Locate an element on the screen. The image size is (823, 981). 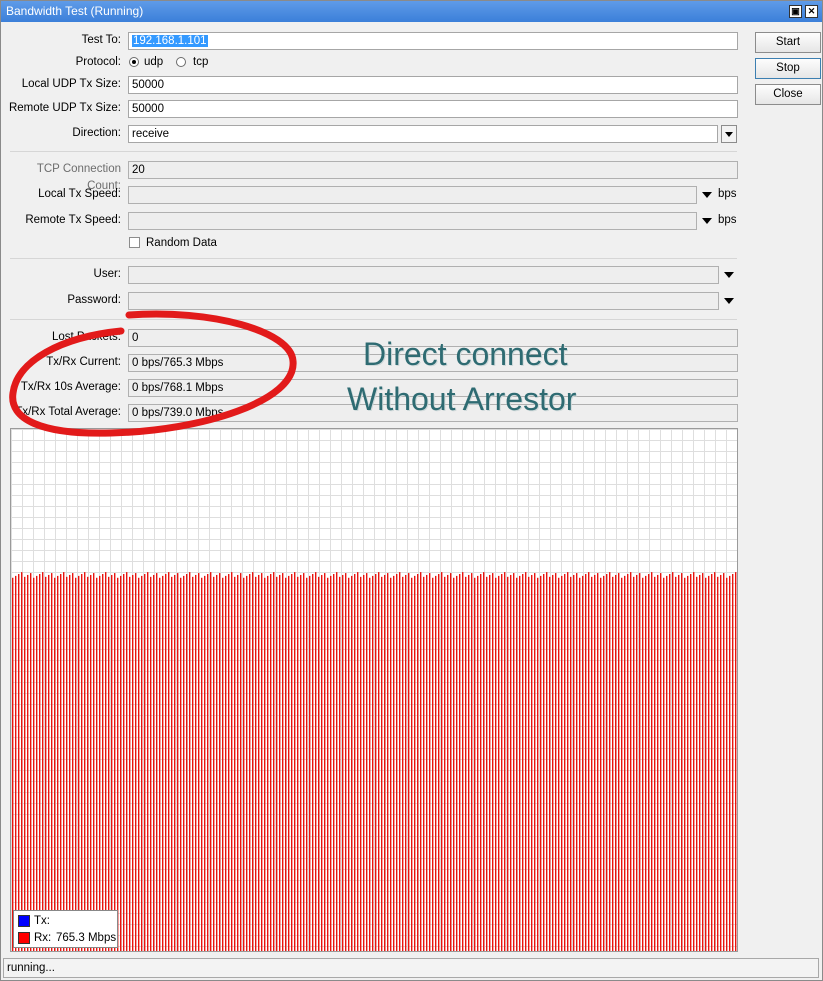
test-to-input: 192.168.1.101 is located at coordinates (433, 41).